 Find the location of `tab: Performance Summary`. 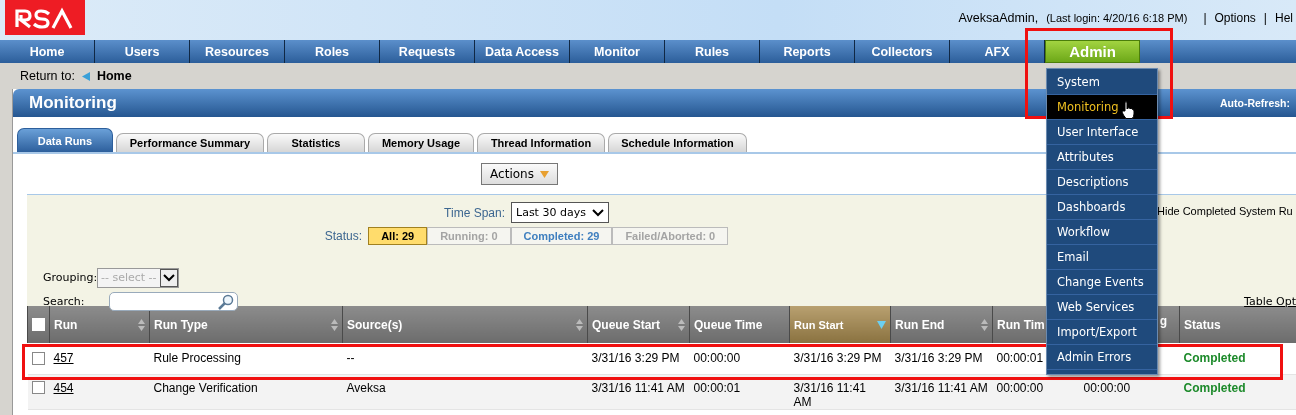

tab: Performance Summary is located at coordinates (190, 142).